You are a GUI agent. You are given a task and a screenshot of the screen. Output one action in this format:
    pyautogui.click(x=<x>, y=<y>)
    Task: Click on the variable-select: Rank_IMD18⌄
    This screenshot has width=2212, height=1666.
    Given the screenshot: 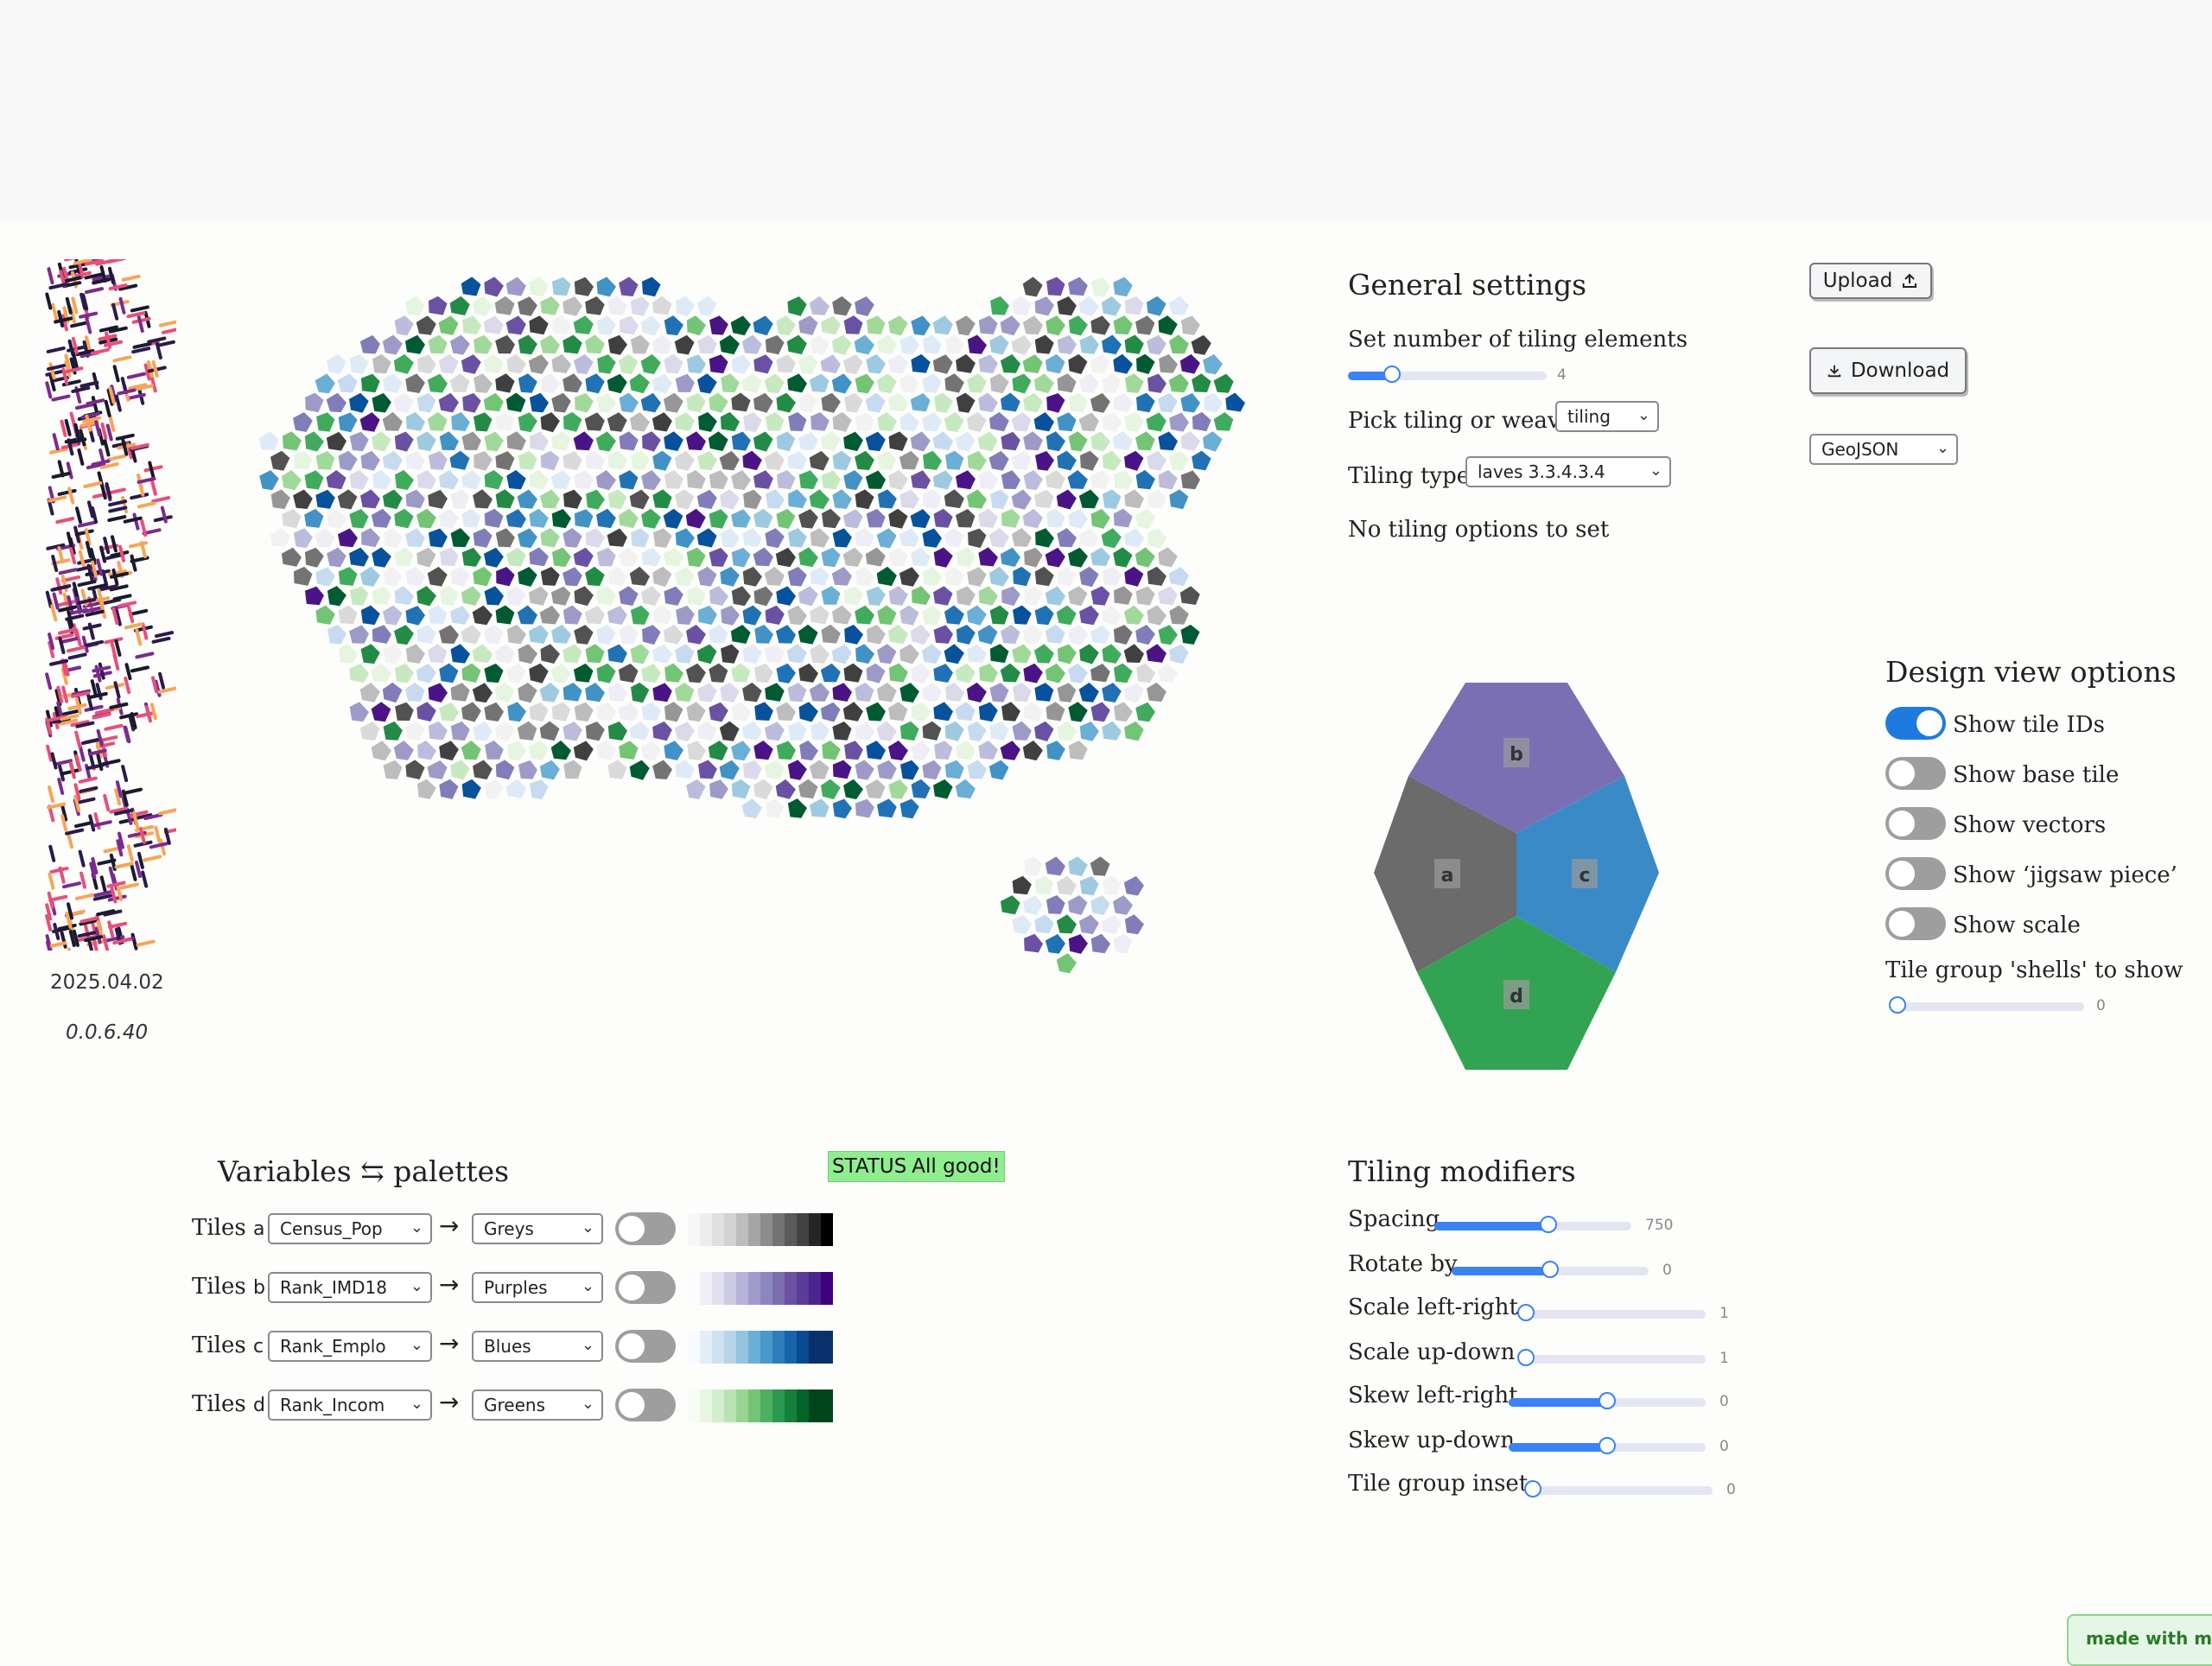 What is the action you would take?
    pyautogui.click(x=350, y=1287)
    